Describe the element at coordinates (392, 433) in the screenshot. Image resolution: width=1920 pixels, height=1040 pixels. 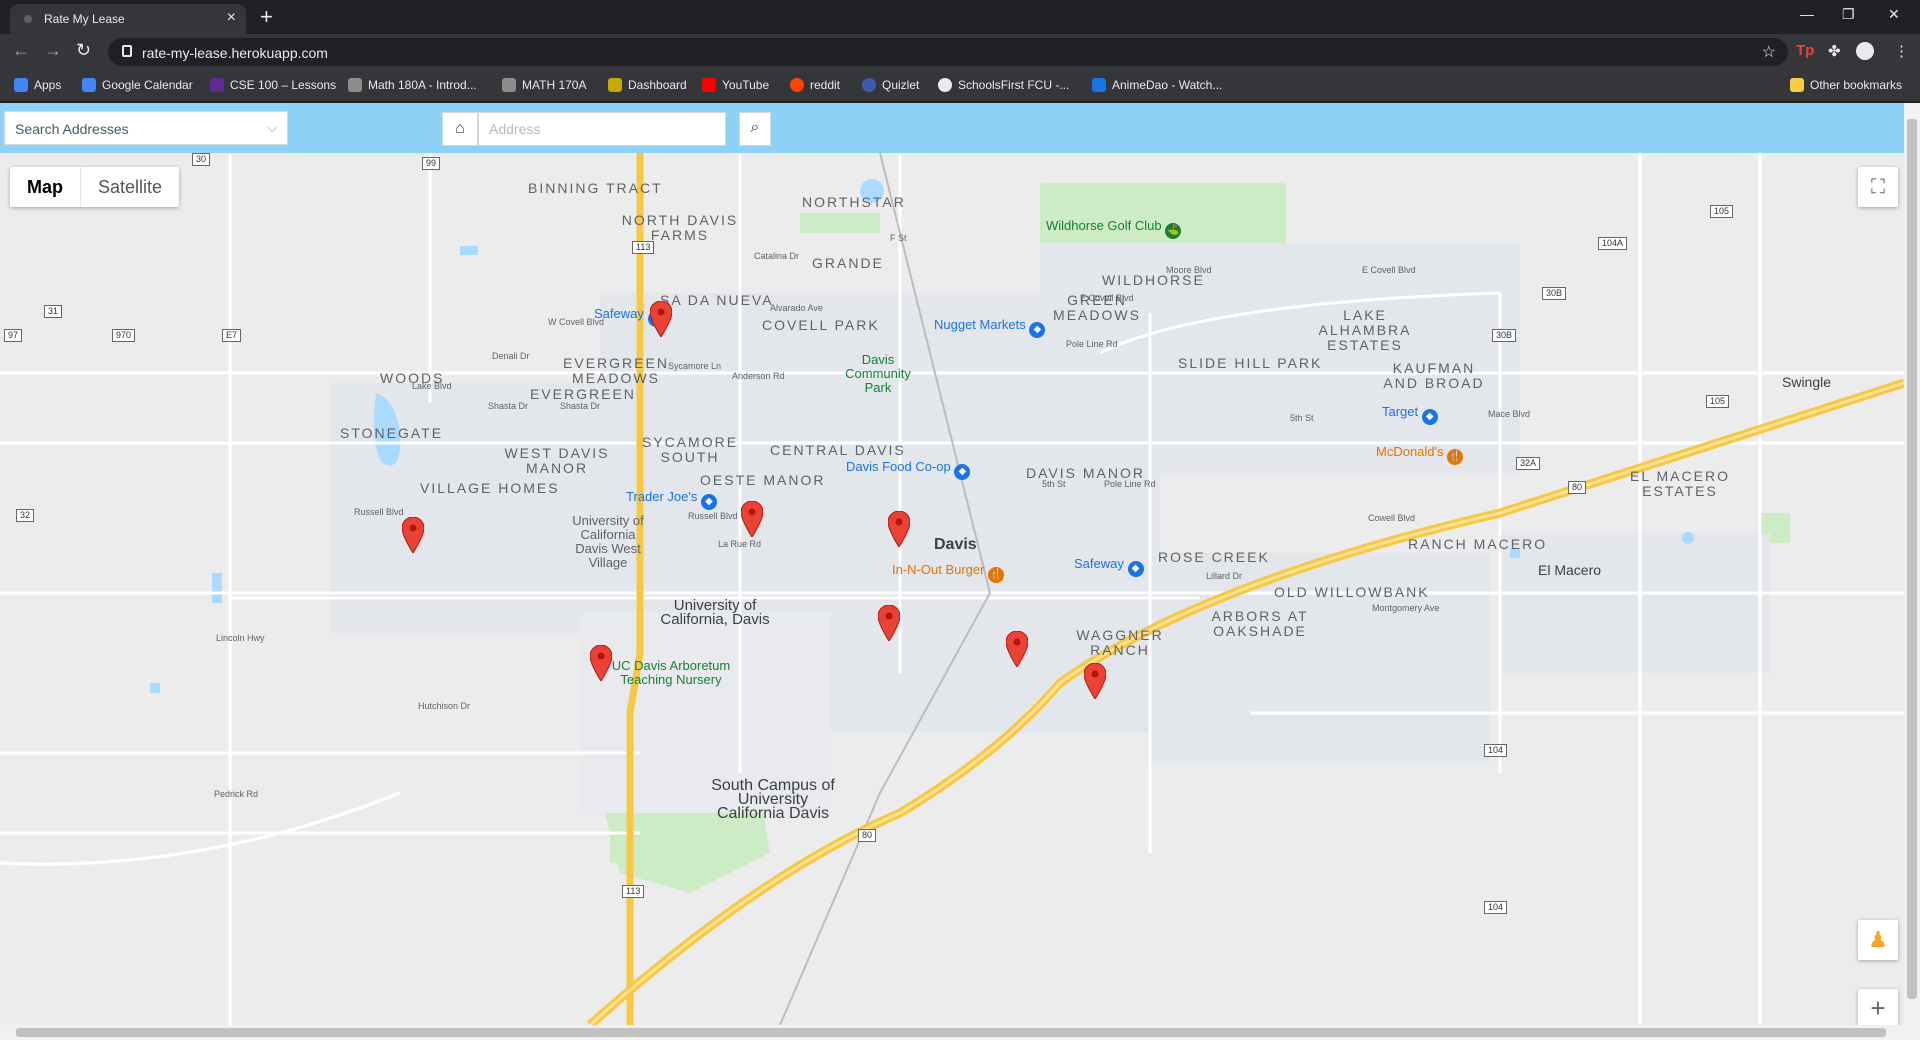
I see `place-label: Stonegate` at that location.